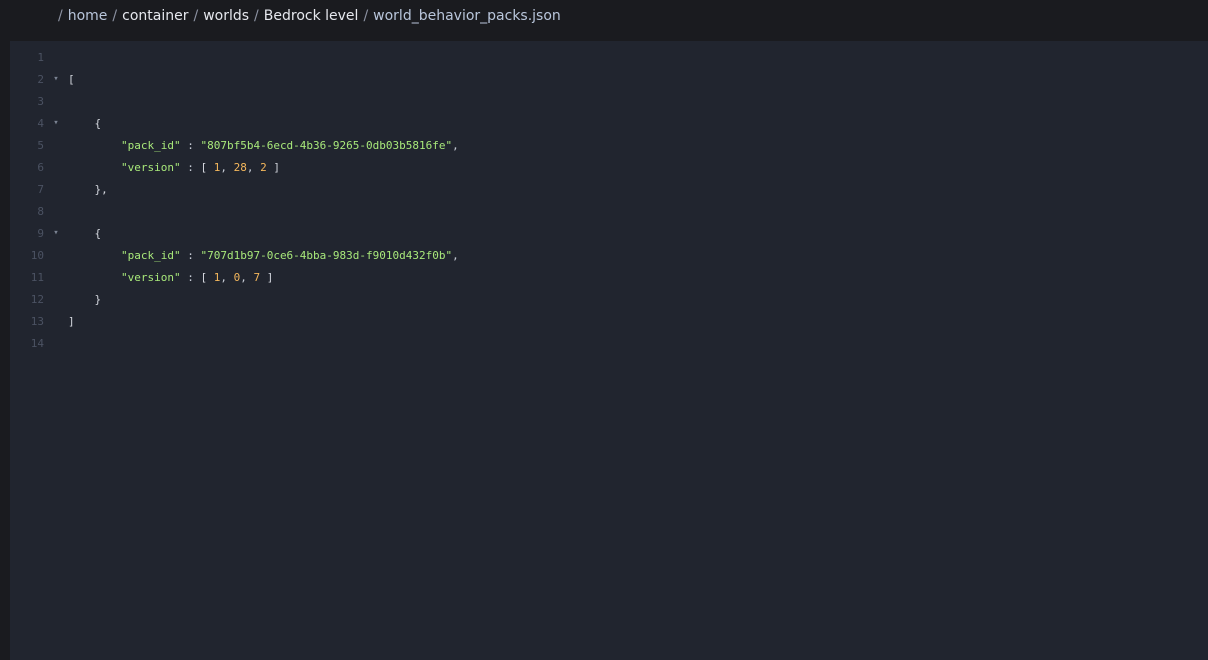  What do you see at coordinates (609, 233) in the screenshot?
I see `code-line: 9 ▾ {` at bounding box center [609, 233].